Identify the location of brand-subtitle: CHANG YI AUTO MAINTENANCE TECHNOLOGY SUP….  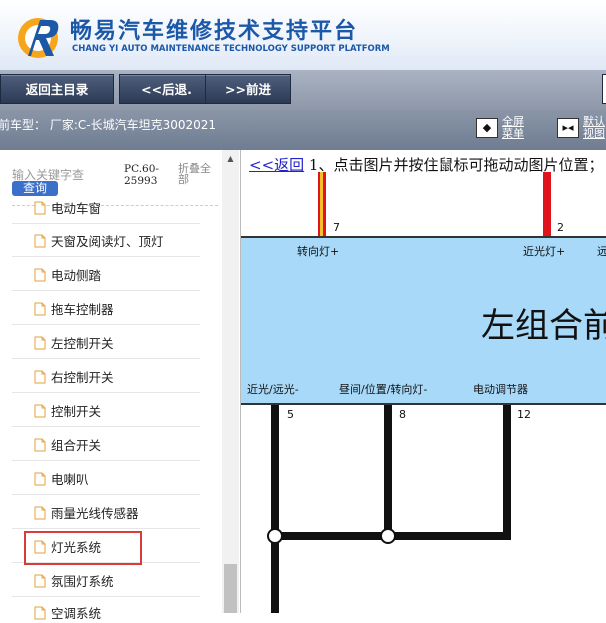
(231, 49).